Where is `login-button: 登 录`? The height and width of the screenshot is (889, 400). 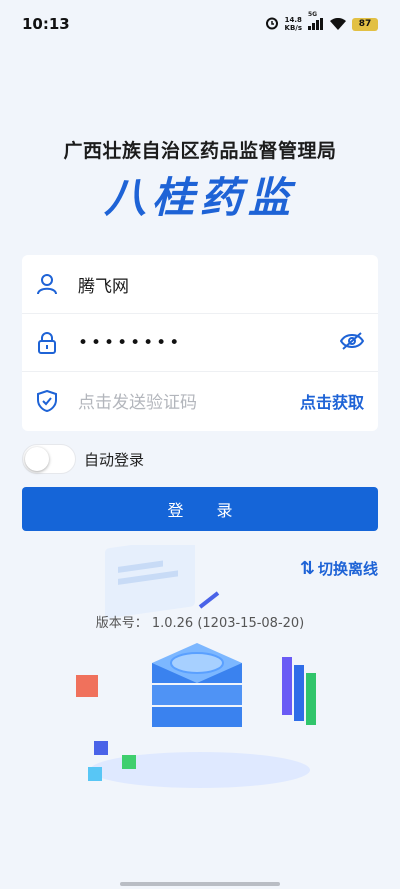 login-button: 登 录 is located at coordinates (200, 509).